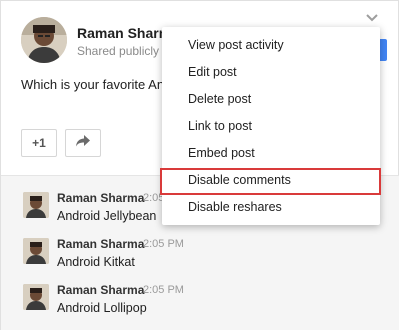  Describe the element at coordinates (271, 180) in the screenshot. I see `menu-item-disable-comments: Disable comments` at that location.